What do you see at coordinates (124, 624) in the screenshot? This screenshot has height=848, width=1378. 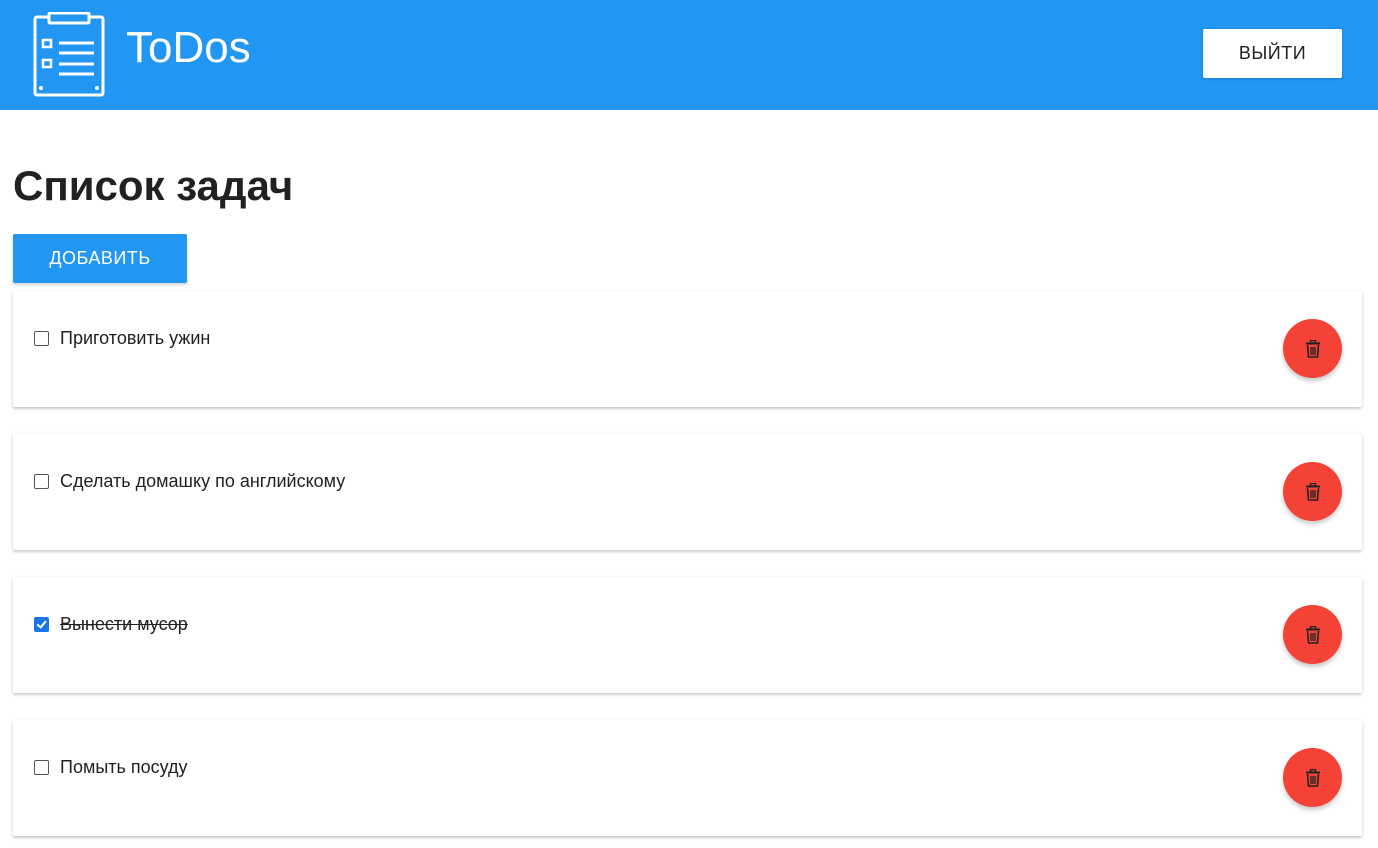 I see `todo-text: Вынести мусор` at bounding box center [124, 624].